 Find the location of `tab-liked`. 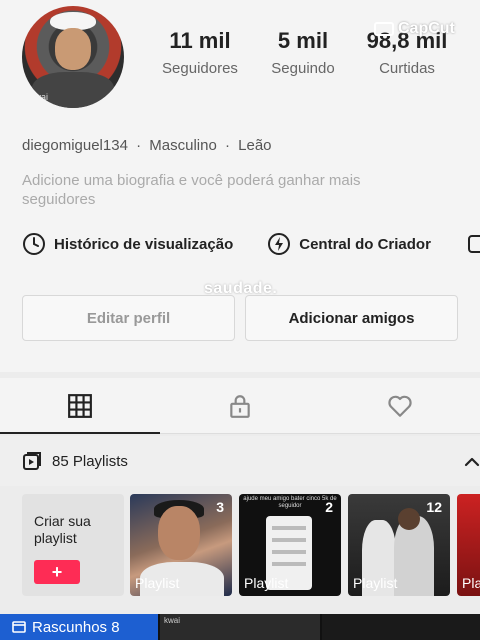

tab-liked is located at coordinates (400, 406).